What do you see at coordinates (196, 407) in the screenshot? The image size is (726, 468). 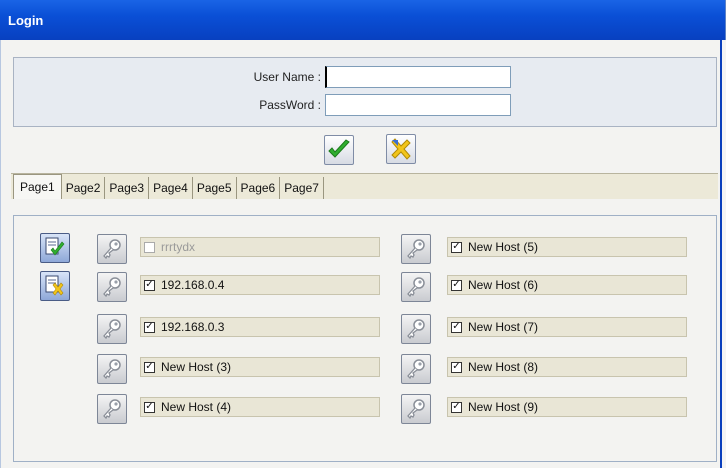 I see `host-label: New Host (4)` at bounding box center [196, 407].